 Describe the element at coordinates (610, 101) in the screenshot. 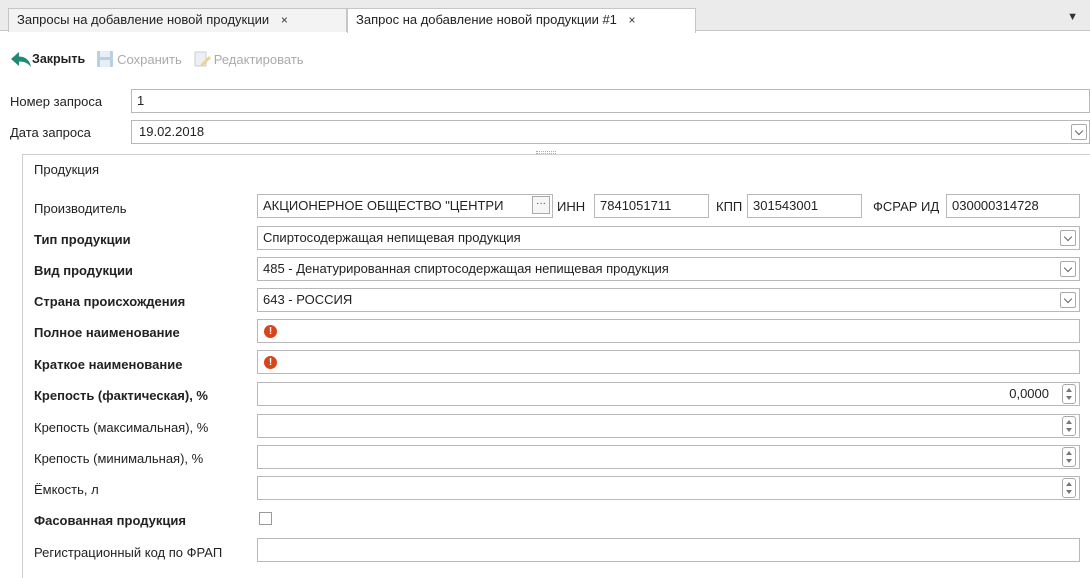

I see `request-number-field: 1` at that location.